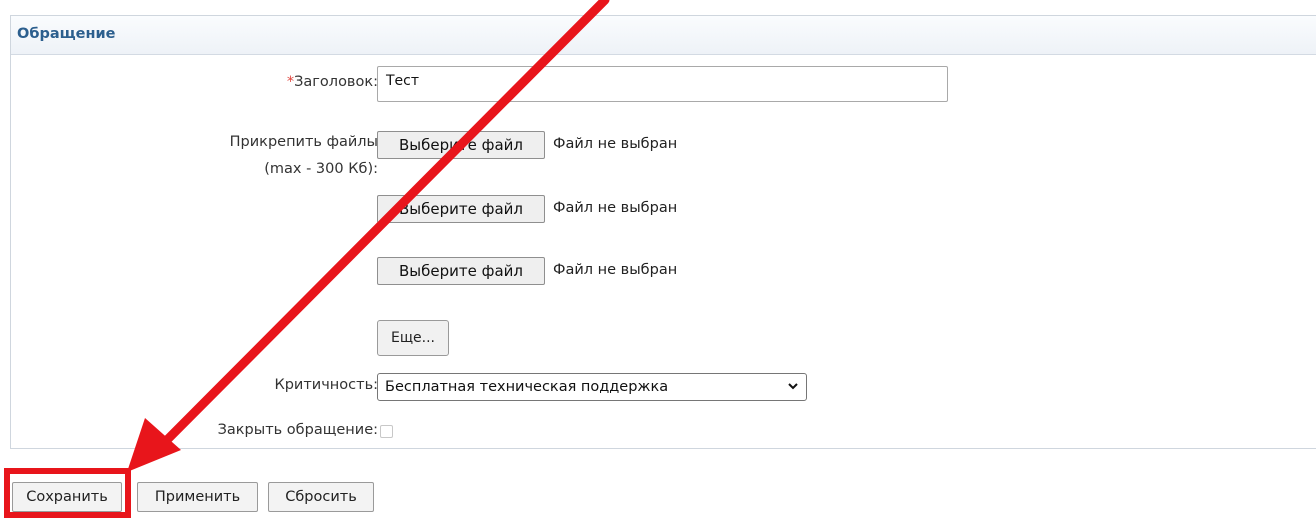  What do you see at coordinates (297, 430) in the screenshot?
I see `close-ticket-label: Закрыть обращение:` at bounding box center [297, 430].